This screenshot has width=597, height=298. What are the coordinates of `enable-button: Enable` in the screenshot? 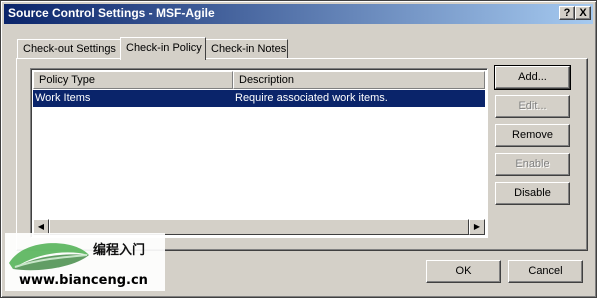 It's located at (532, 164).